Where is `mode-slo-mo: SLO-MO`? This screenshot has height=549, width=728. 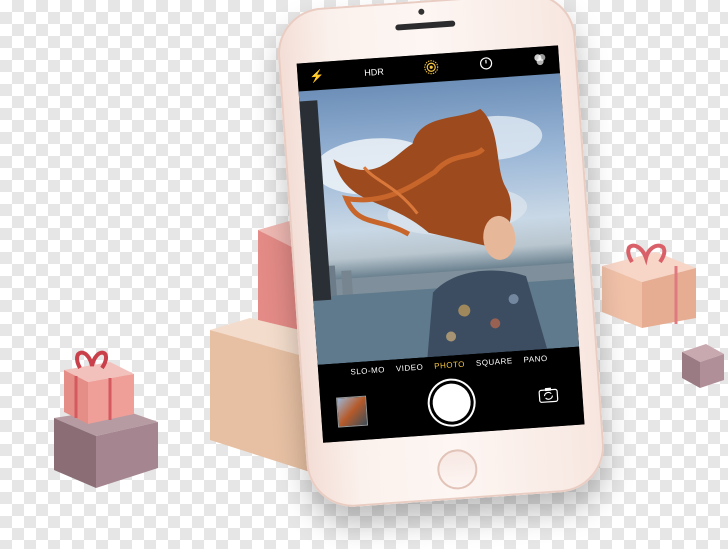
mode-slo-mo: SLO-MO is located at coordinates (367, 370).